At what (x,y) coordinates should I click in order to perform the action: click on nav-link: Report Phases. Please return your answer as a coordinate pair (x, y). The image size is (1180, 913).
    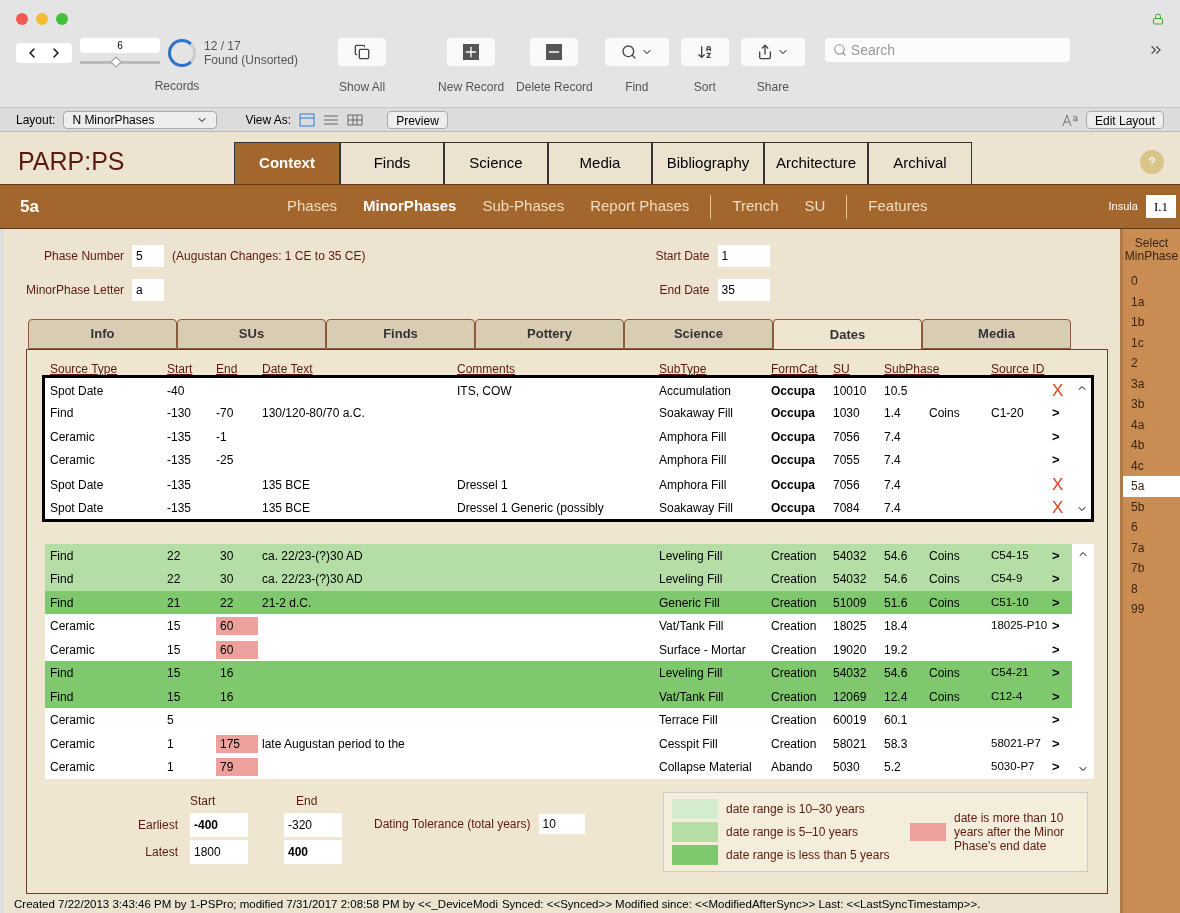
    Looking at the image, I should click on (640, 206).